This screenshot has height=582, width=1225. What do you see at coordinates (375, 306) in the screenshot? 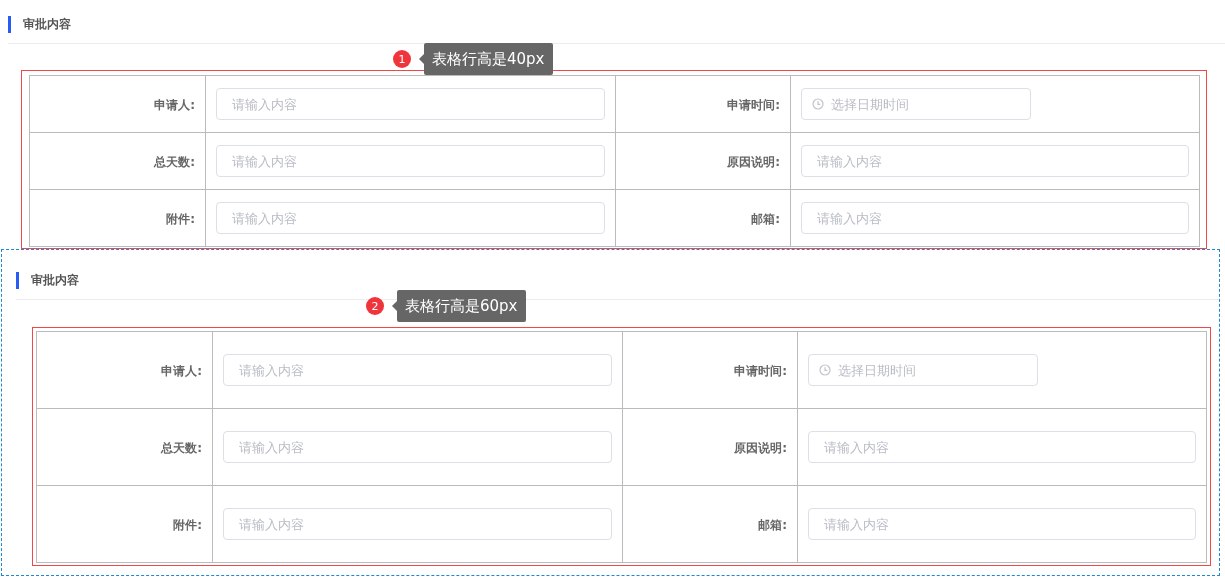
I see `number-badge: 2` at bounding box center [375, 306].